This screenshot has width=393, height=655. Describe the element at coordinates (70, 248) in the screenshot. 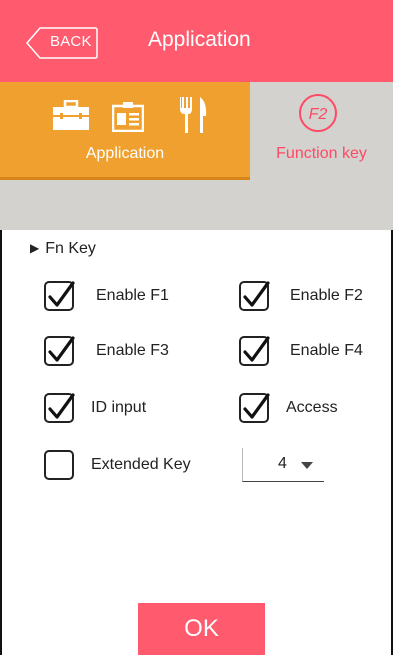

I see `section-title-label: Fn Key` at that location.